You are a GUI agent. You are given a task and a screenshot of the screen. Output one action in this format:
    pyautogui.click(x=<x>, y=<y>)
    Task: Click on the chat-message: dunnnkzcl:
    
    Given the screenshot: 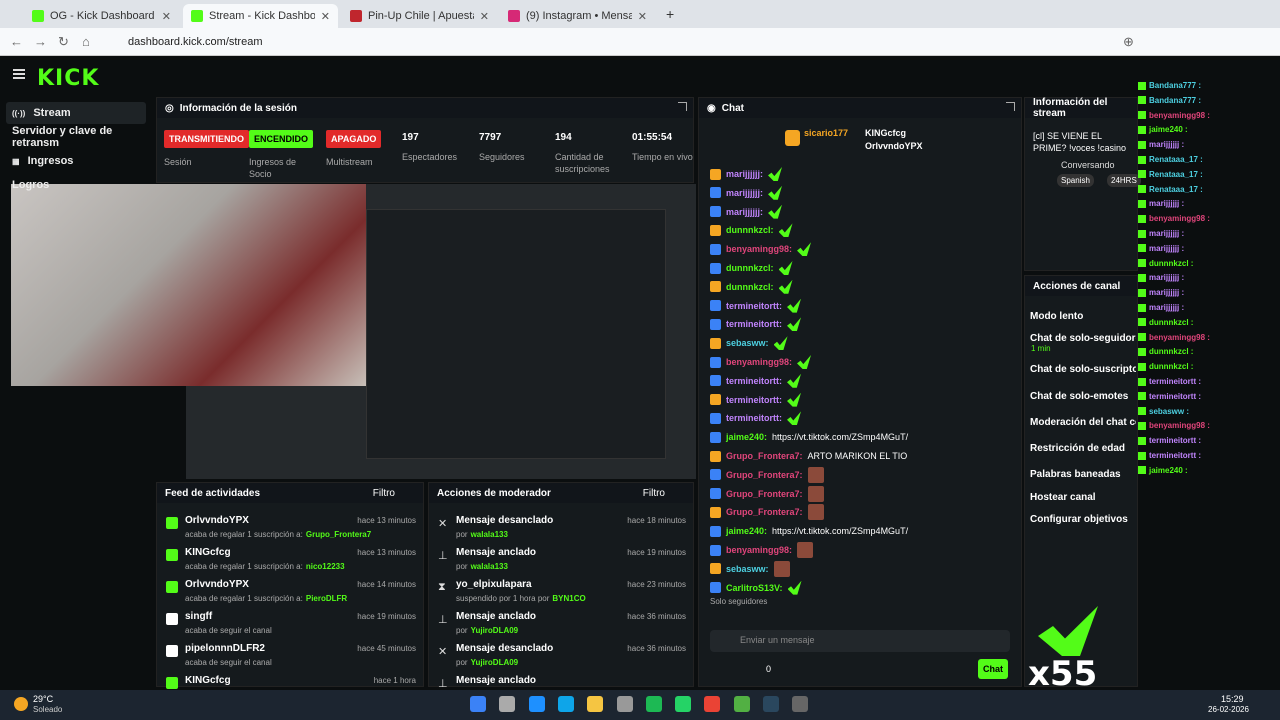 What is the action you would take?
    pyautogui.click(x=751, y=287)
    